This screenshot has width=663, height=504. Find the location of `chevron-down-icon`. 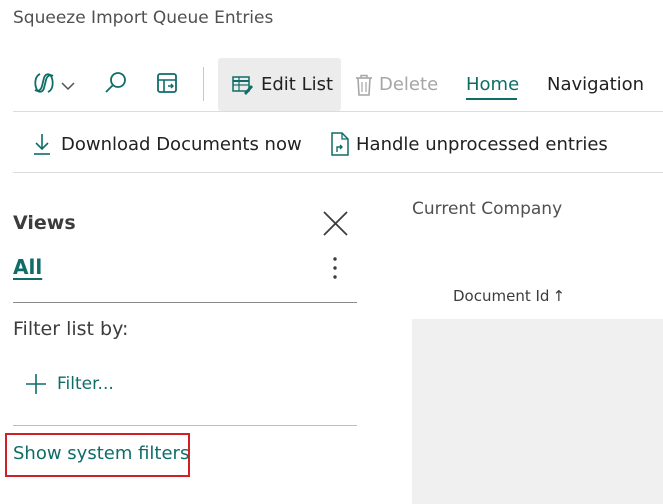

chevron-down-icon is located at coordinates (68, 85).